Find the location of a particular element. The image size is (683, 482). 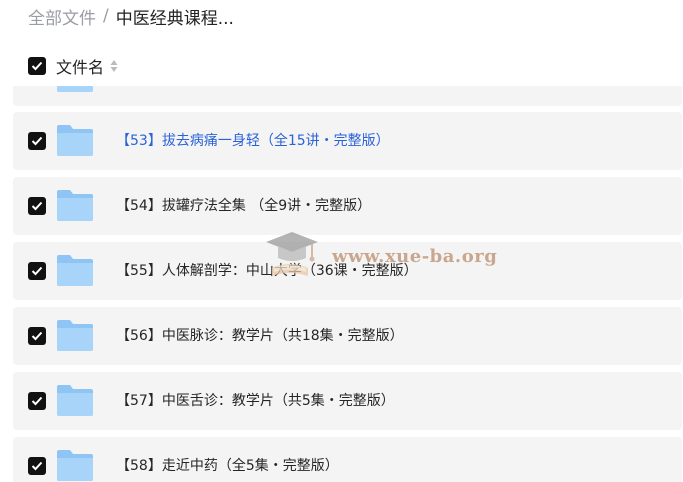

file-name: 【57】中医舌诊：教学片（共5集・完整版） is located at coordinates (255, 401).